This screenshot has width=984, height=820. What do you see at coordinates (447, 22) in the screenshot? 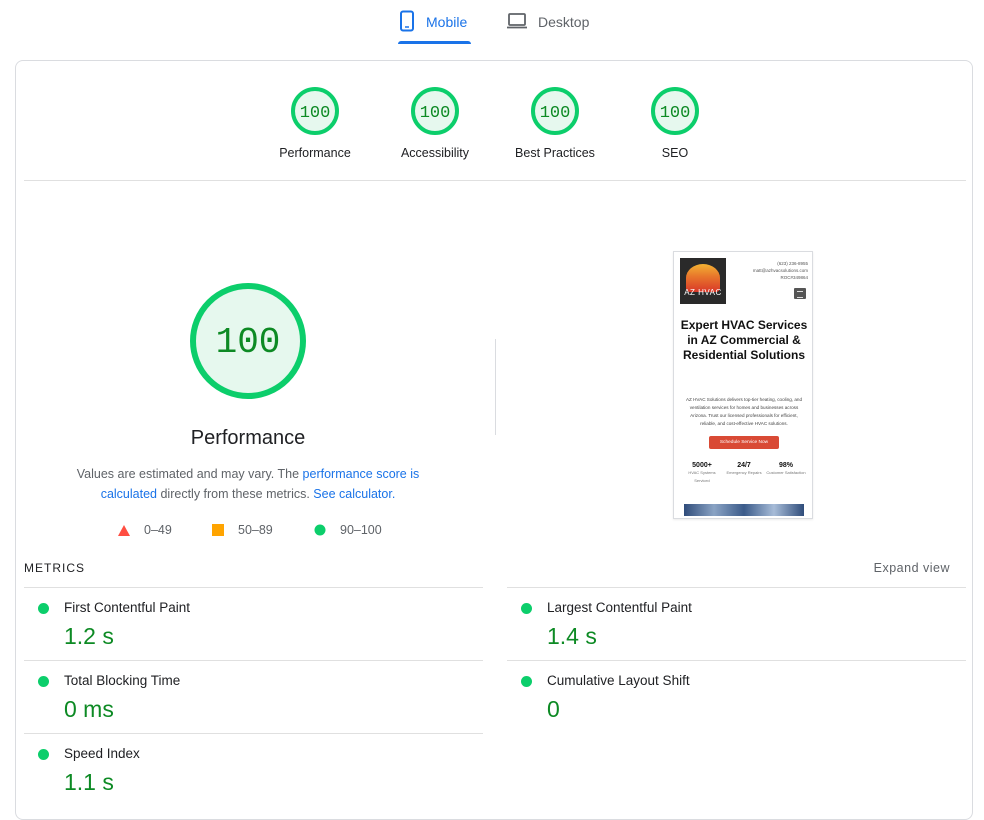
I see `tab-mobile-label: Mobile` at bounding box center [447, 22].